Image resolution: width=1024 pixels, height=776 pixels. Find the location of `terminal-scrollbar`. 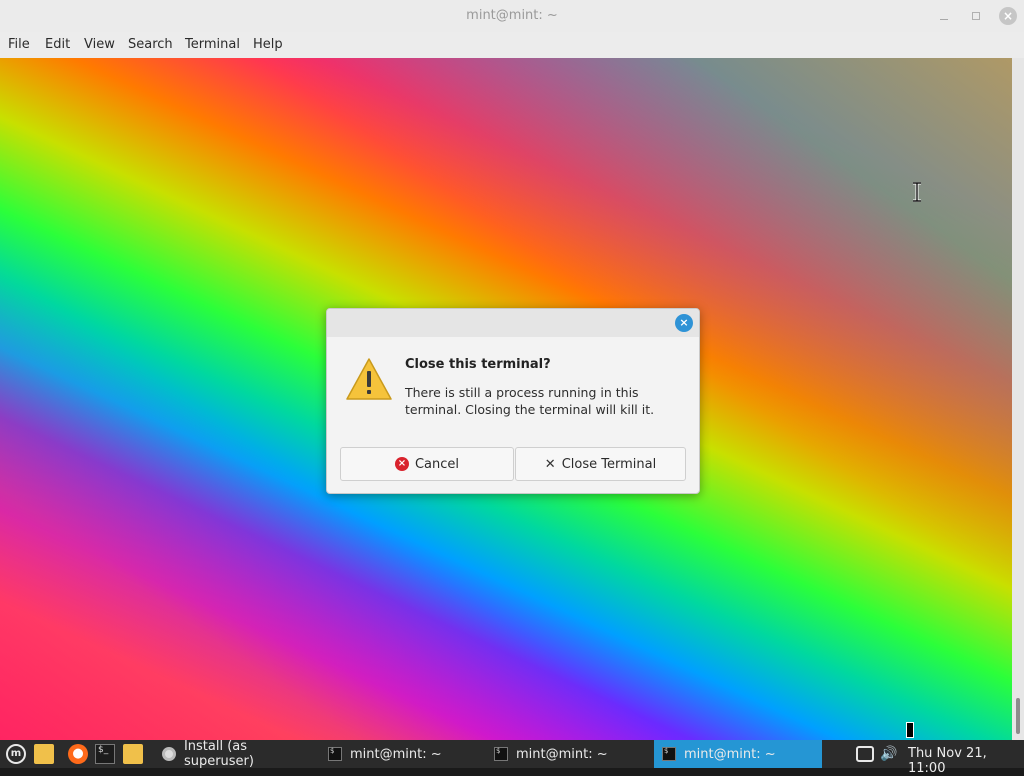

terminal-scrollbar is located at coordinates (1018, 399).